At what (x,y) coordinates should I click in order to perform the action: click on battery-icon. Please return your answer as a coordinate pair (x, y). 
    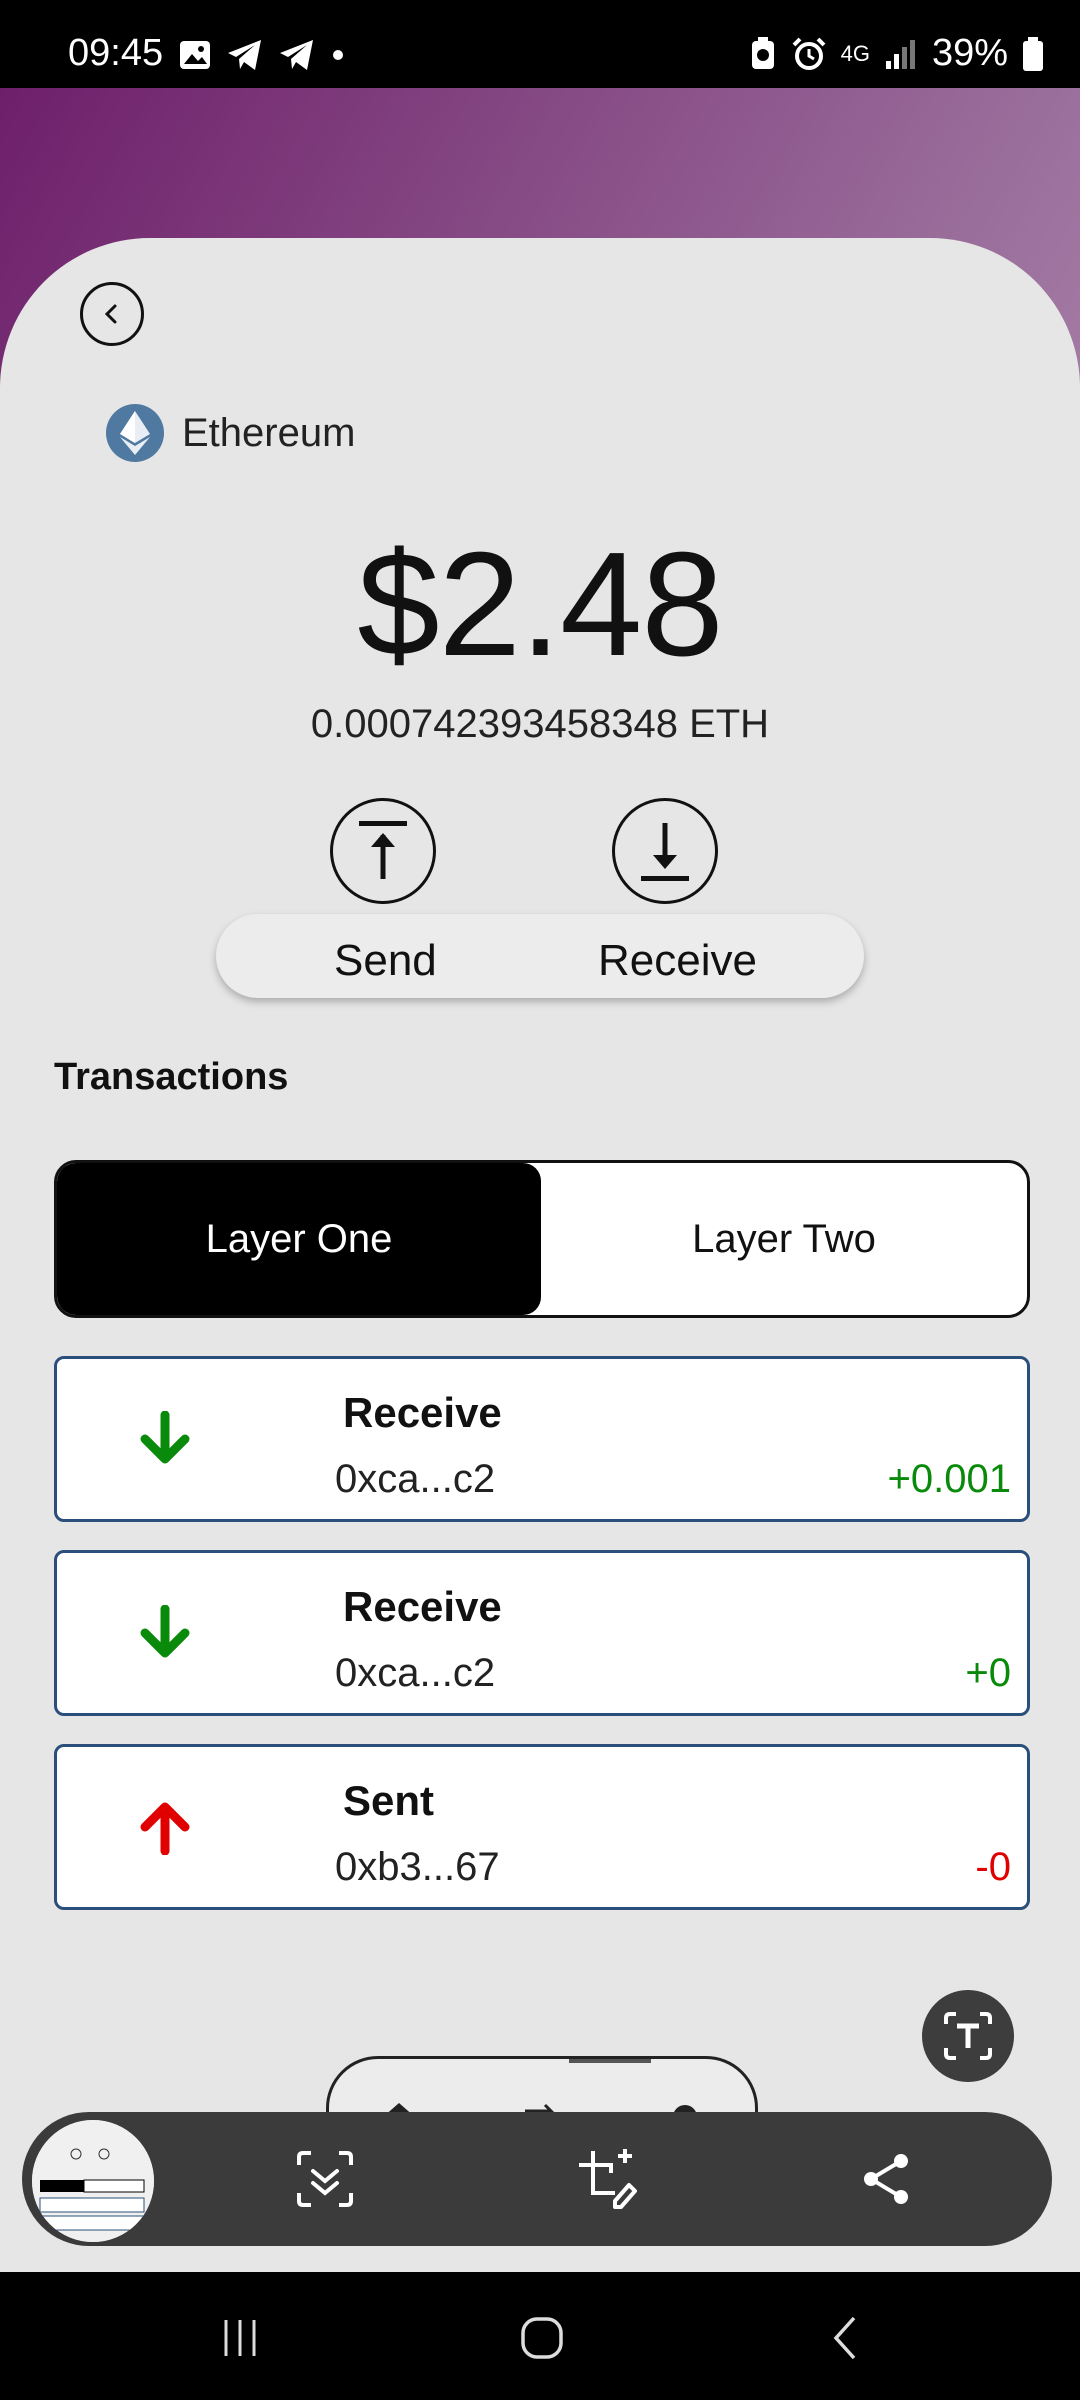
    Looking at the image, I should click on (1033, 53).